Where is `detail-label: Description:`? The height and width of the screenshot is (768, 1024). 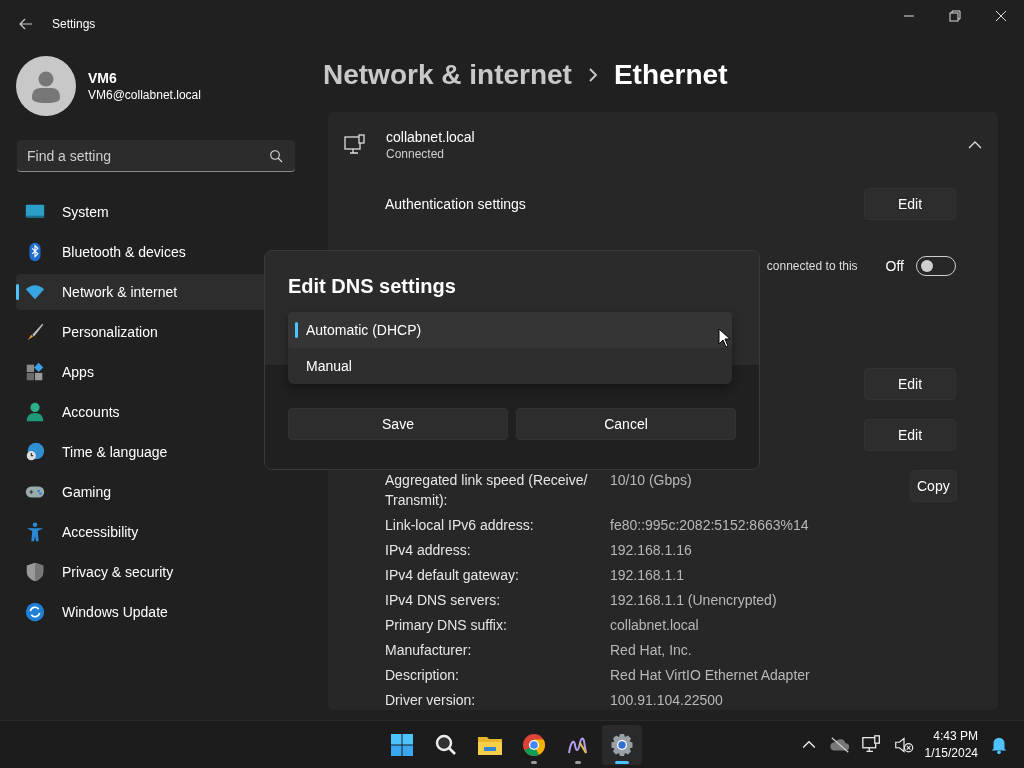 detail-label: Description: is located at coordinates (422, 675).